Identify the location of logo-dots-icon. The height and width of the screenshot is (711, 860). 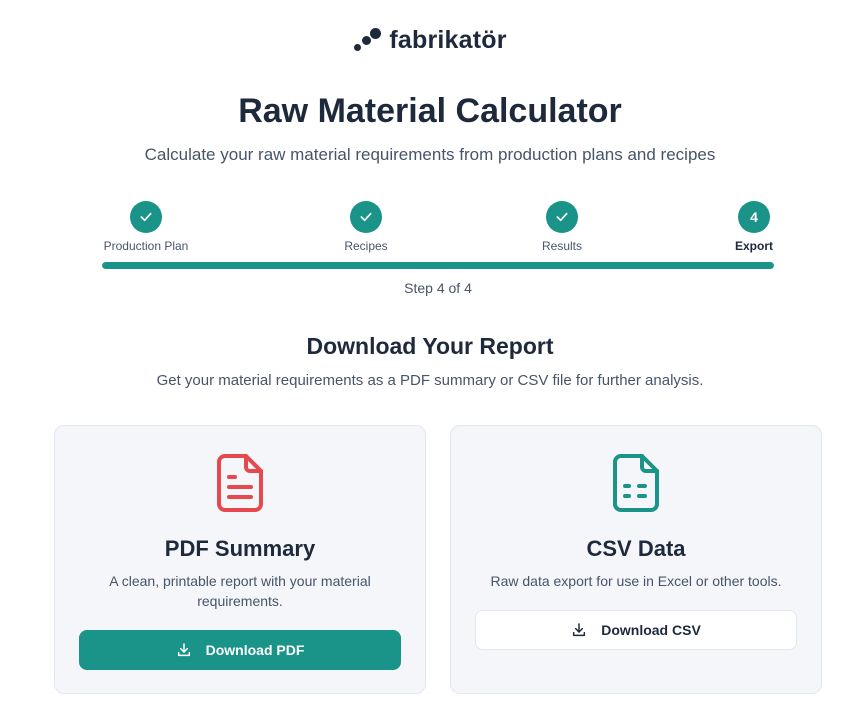
(367, 41).